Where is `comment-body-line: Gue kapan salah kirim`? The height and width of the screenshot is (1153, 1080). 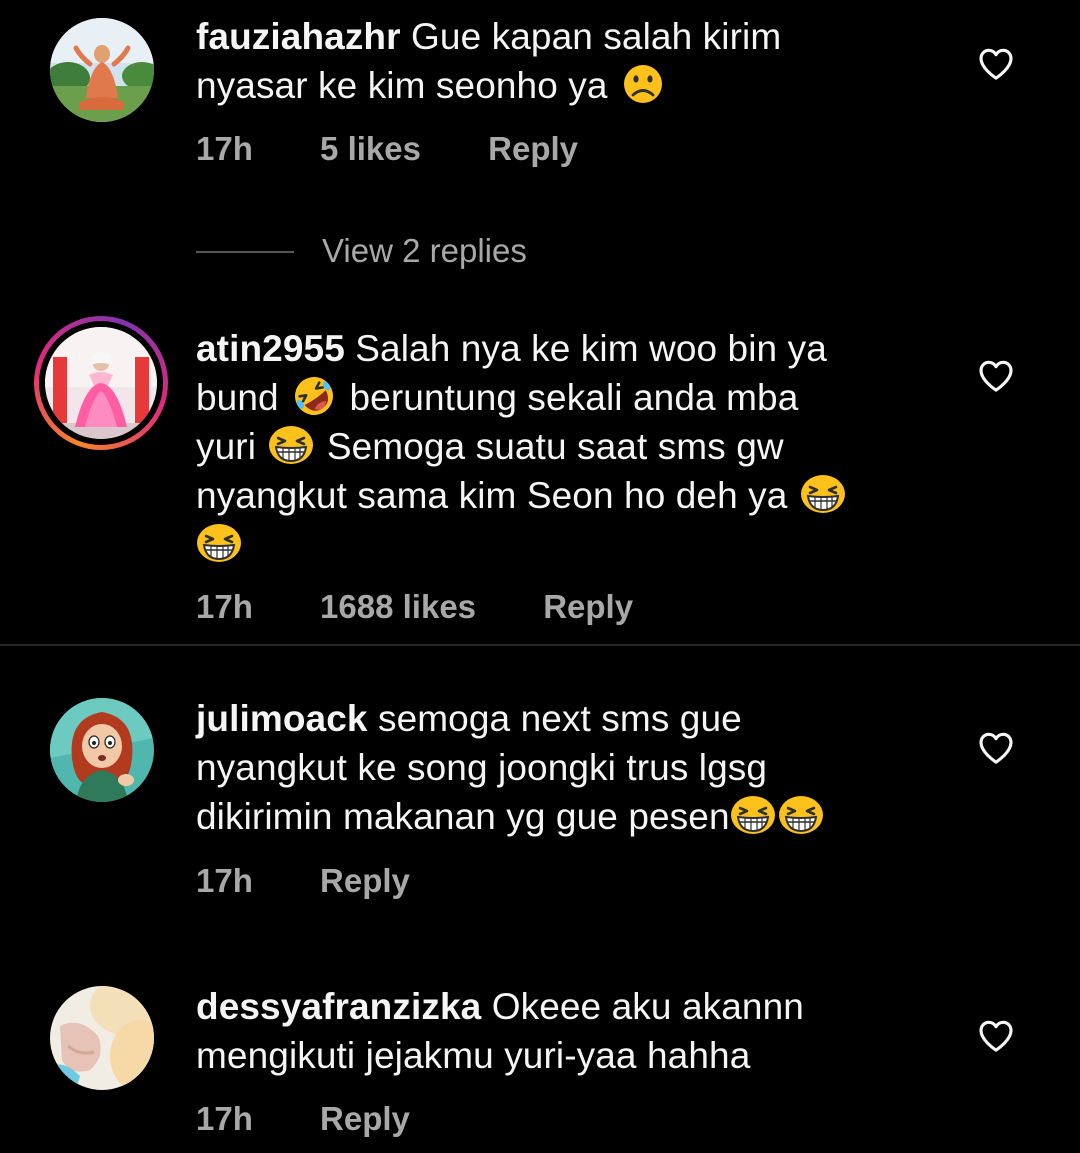
comment-body-line: Gue kapan salah kirim is located at coordinates (596, 36).